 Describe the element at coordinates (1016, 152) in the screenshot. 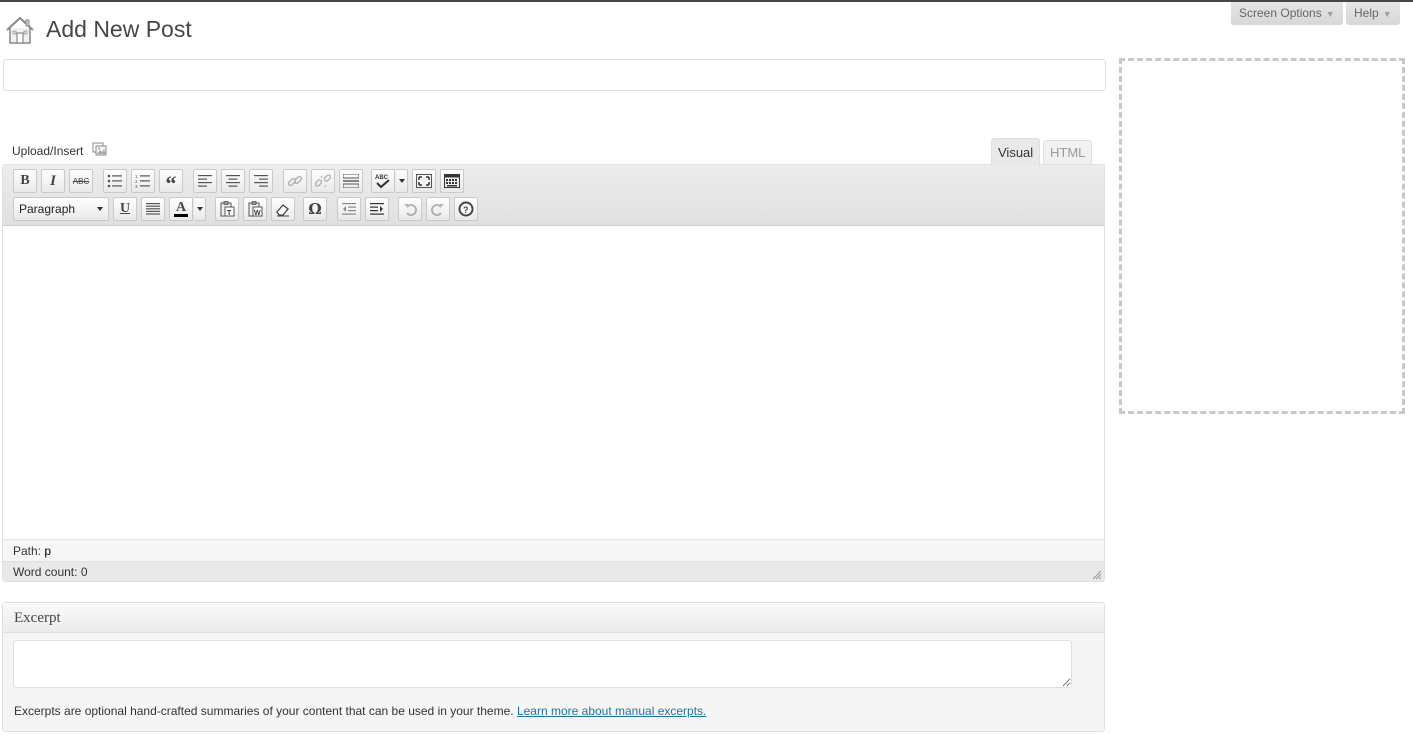

I see `tab-visual: Visual` at that location.